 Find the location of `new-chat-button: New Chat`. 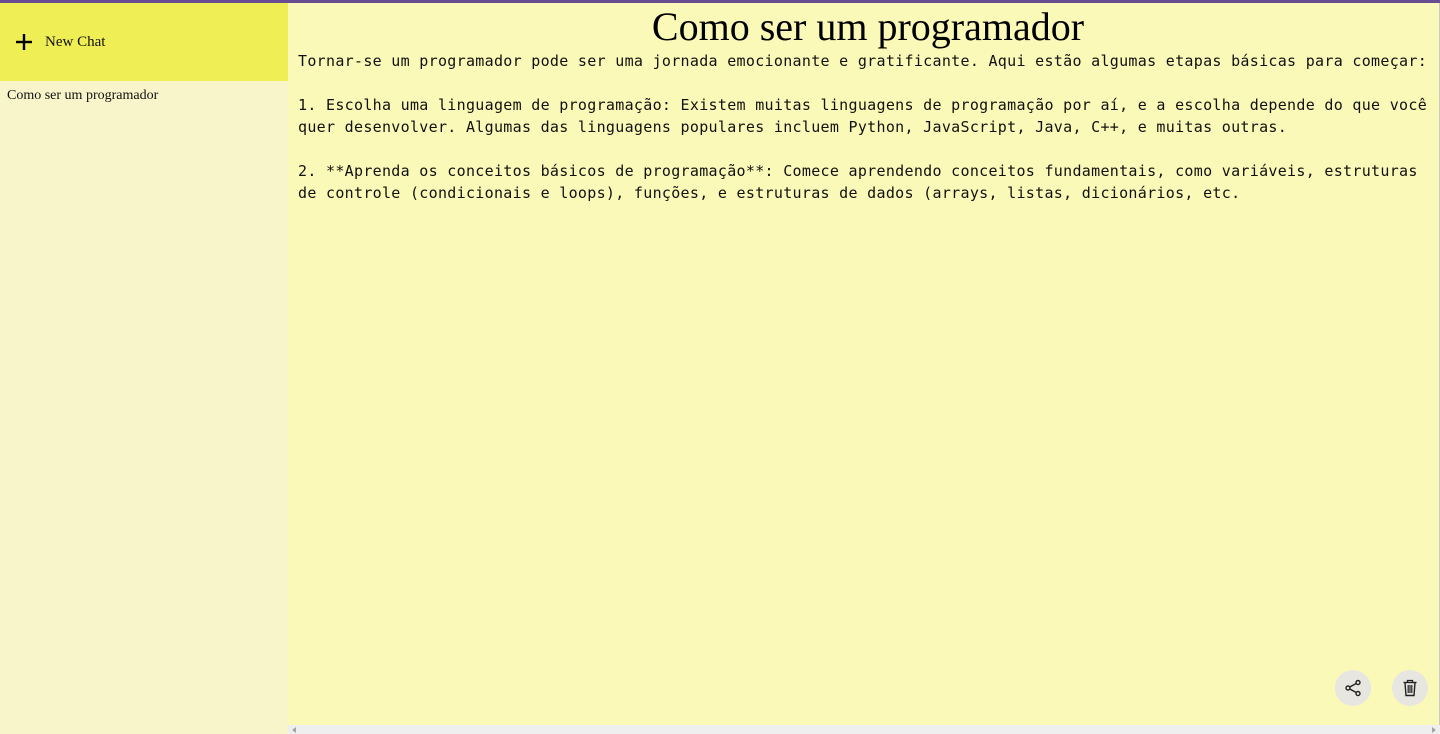

new-chat-button: New Chat is located at coordinates (144, 42).